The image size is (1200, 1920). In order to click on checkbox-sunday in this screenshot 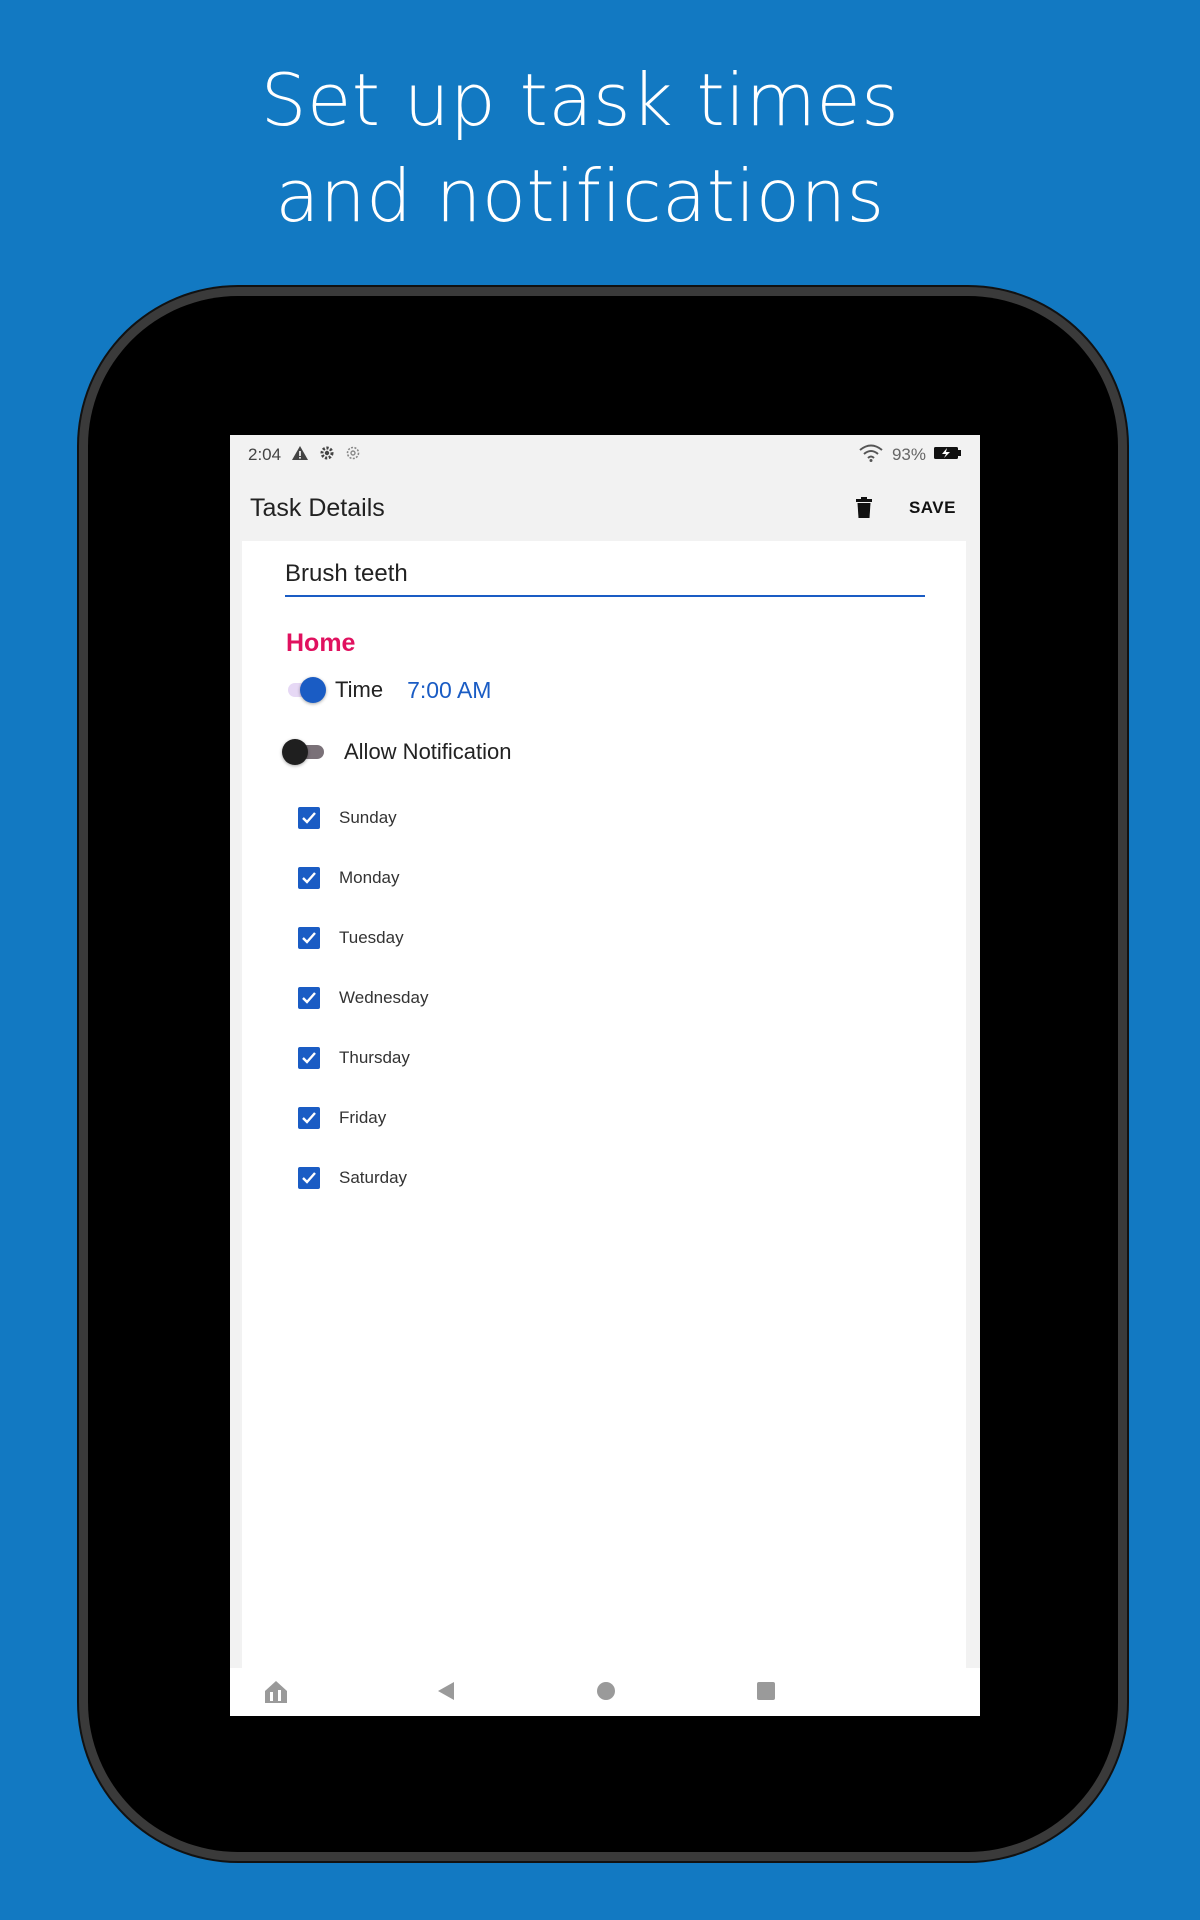, I will do `click(309, 818)`.